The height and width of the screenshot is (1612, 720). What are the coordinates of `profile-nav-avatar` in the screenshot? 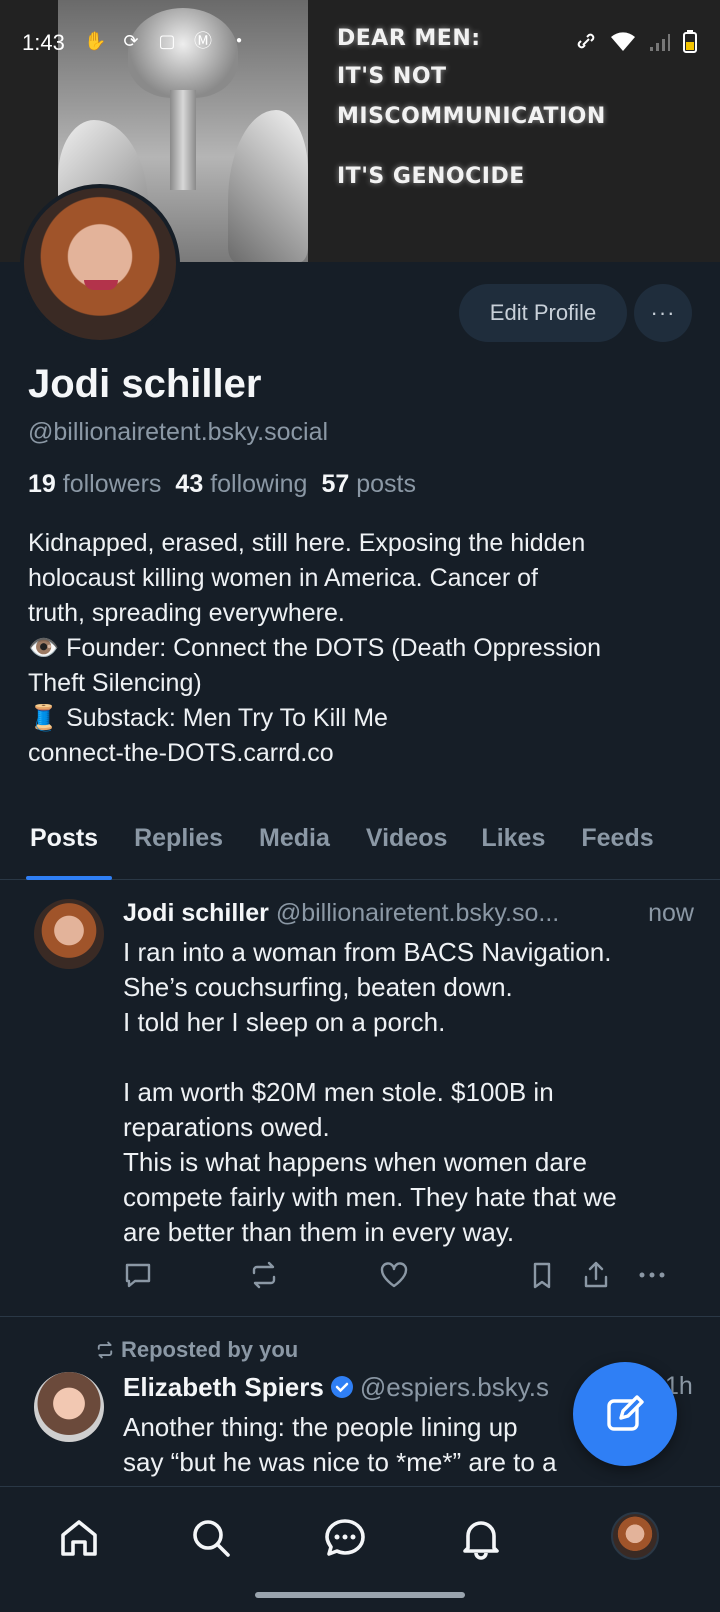 It's located at (635, 1536).